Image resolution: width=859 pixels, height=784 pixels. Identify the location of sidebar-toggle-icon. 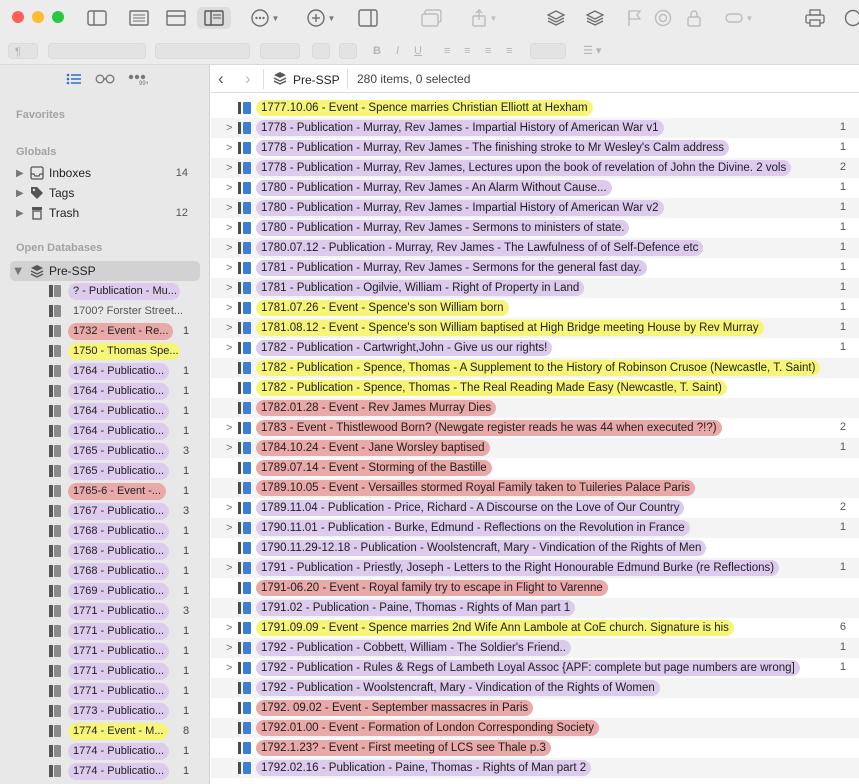
(97, 18).